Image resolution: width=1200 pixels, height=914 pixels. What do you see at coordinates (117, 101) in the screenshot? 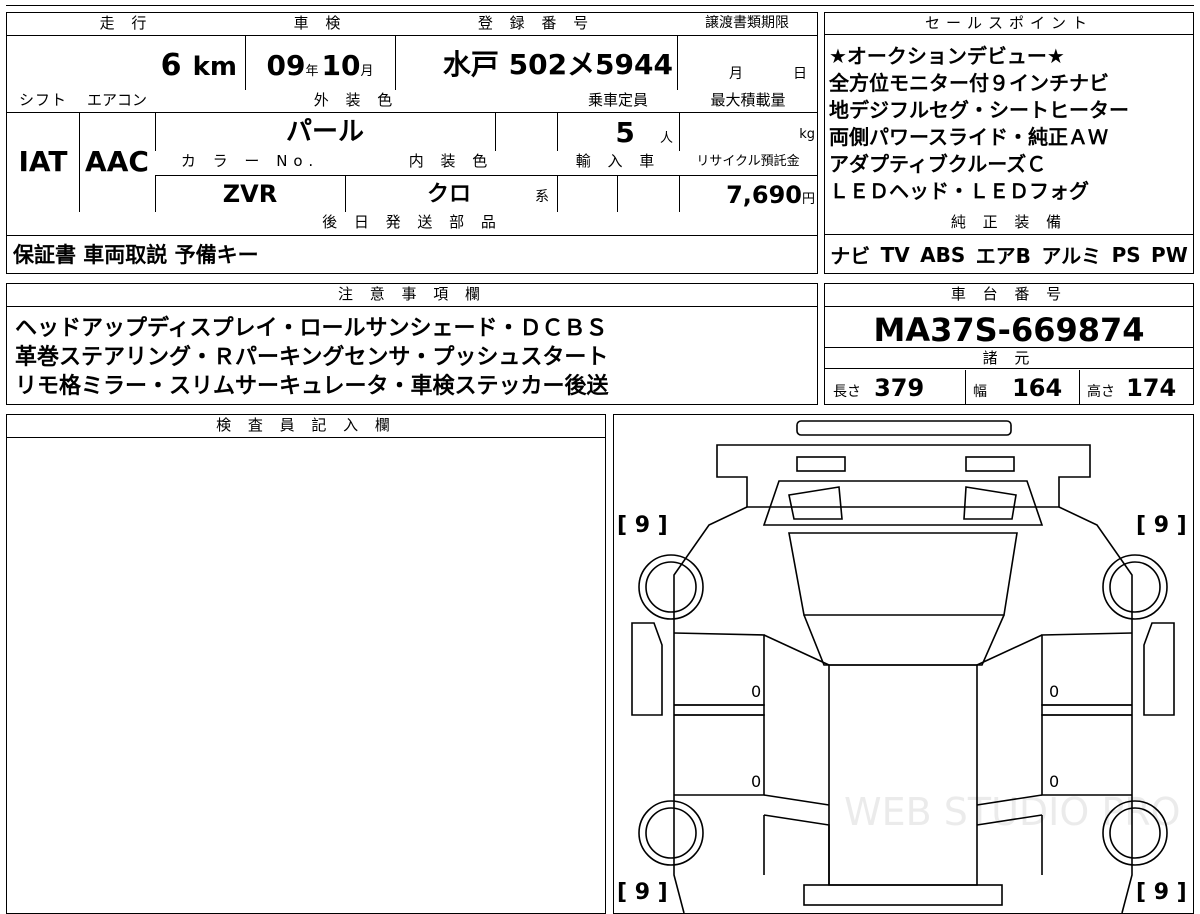
I see `aircon-header: エアコン` at bounding box center [117, 101].